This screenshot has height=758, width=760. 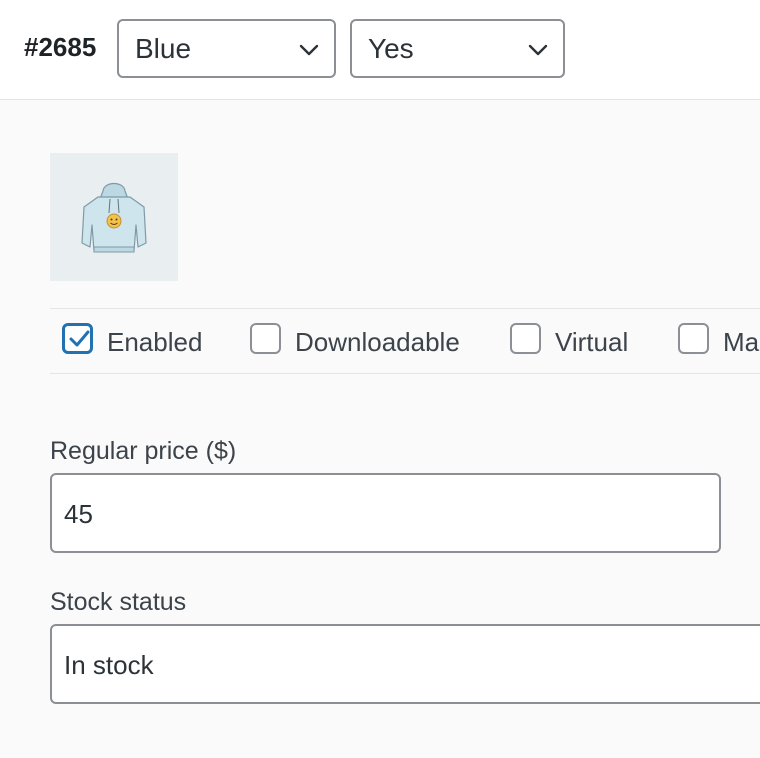 I want to click on checkmark-icon, so click(x=79, y=338).